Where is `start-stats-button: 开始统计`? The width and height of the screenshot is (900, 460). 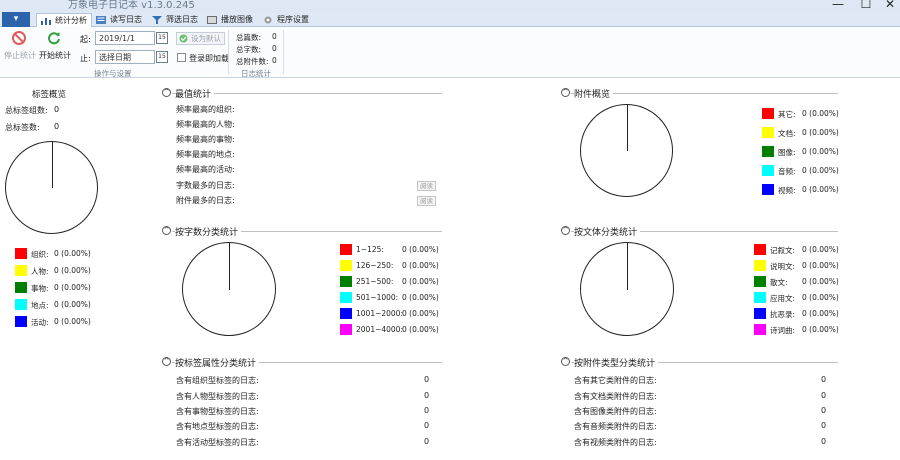
start-stats-button: 开始统计 is located at coordinates (55, 46).